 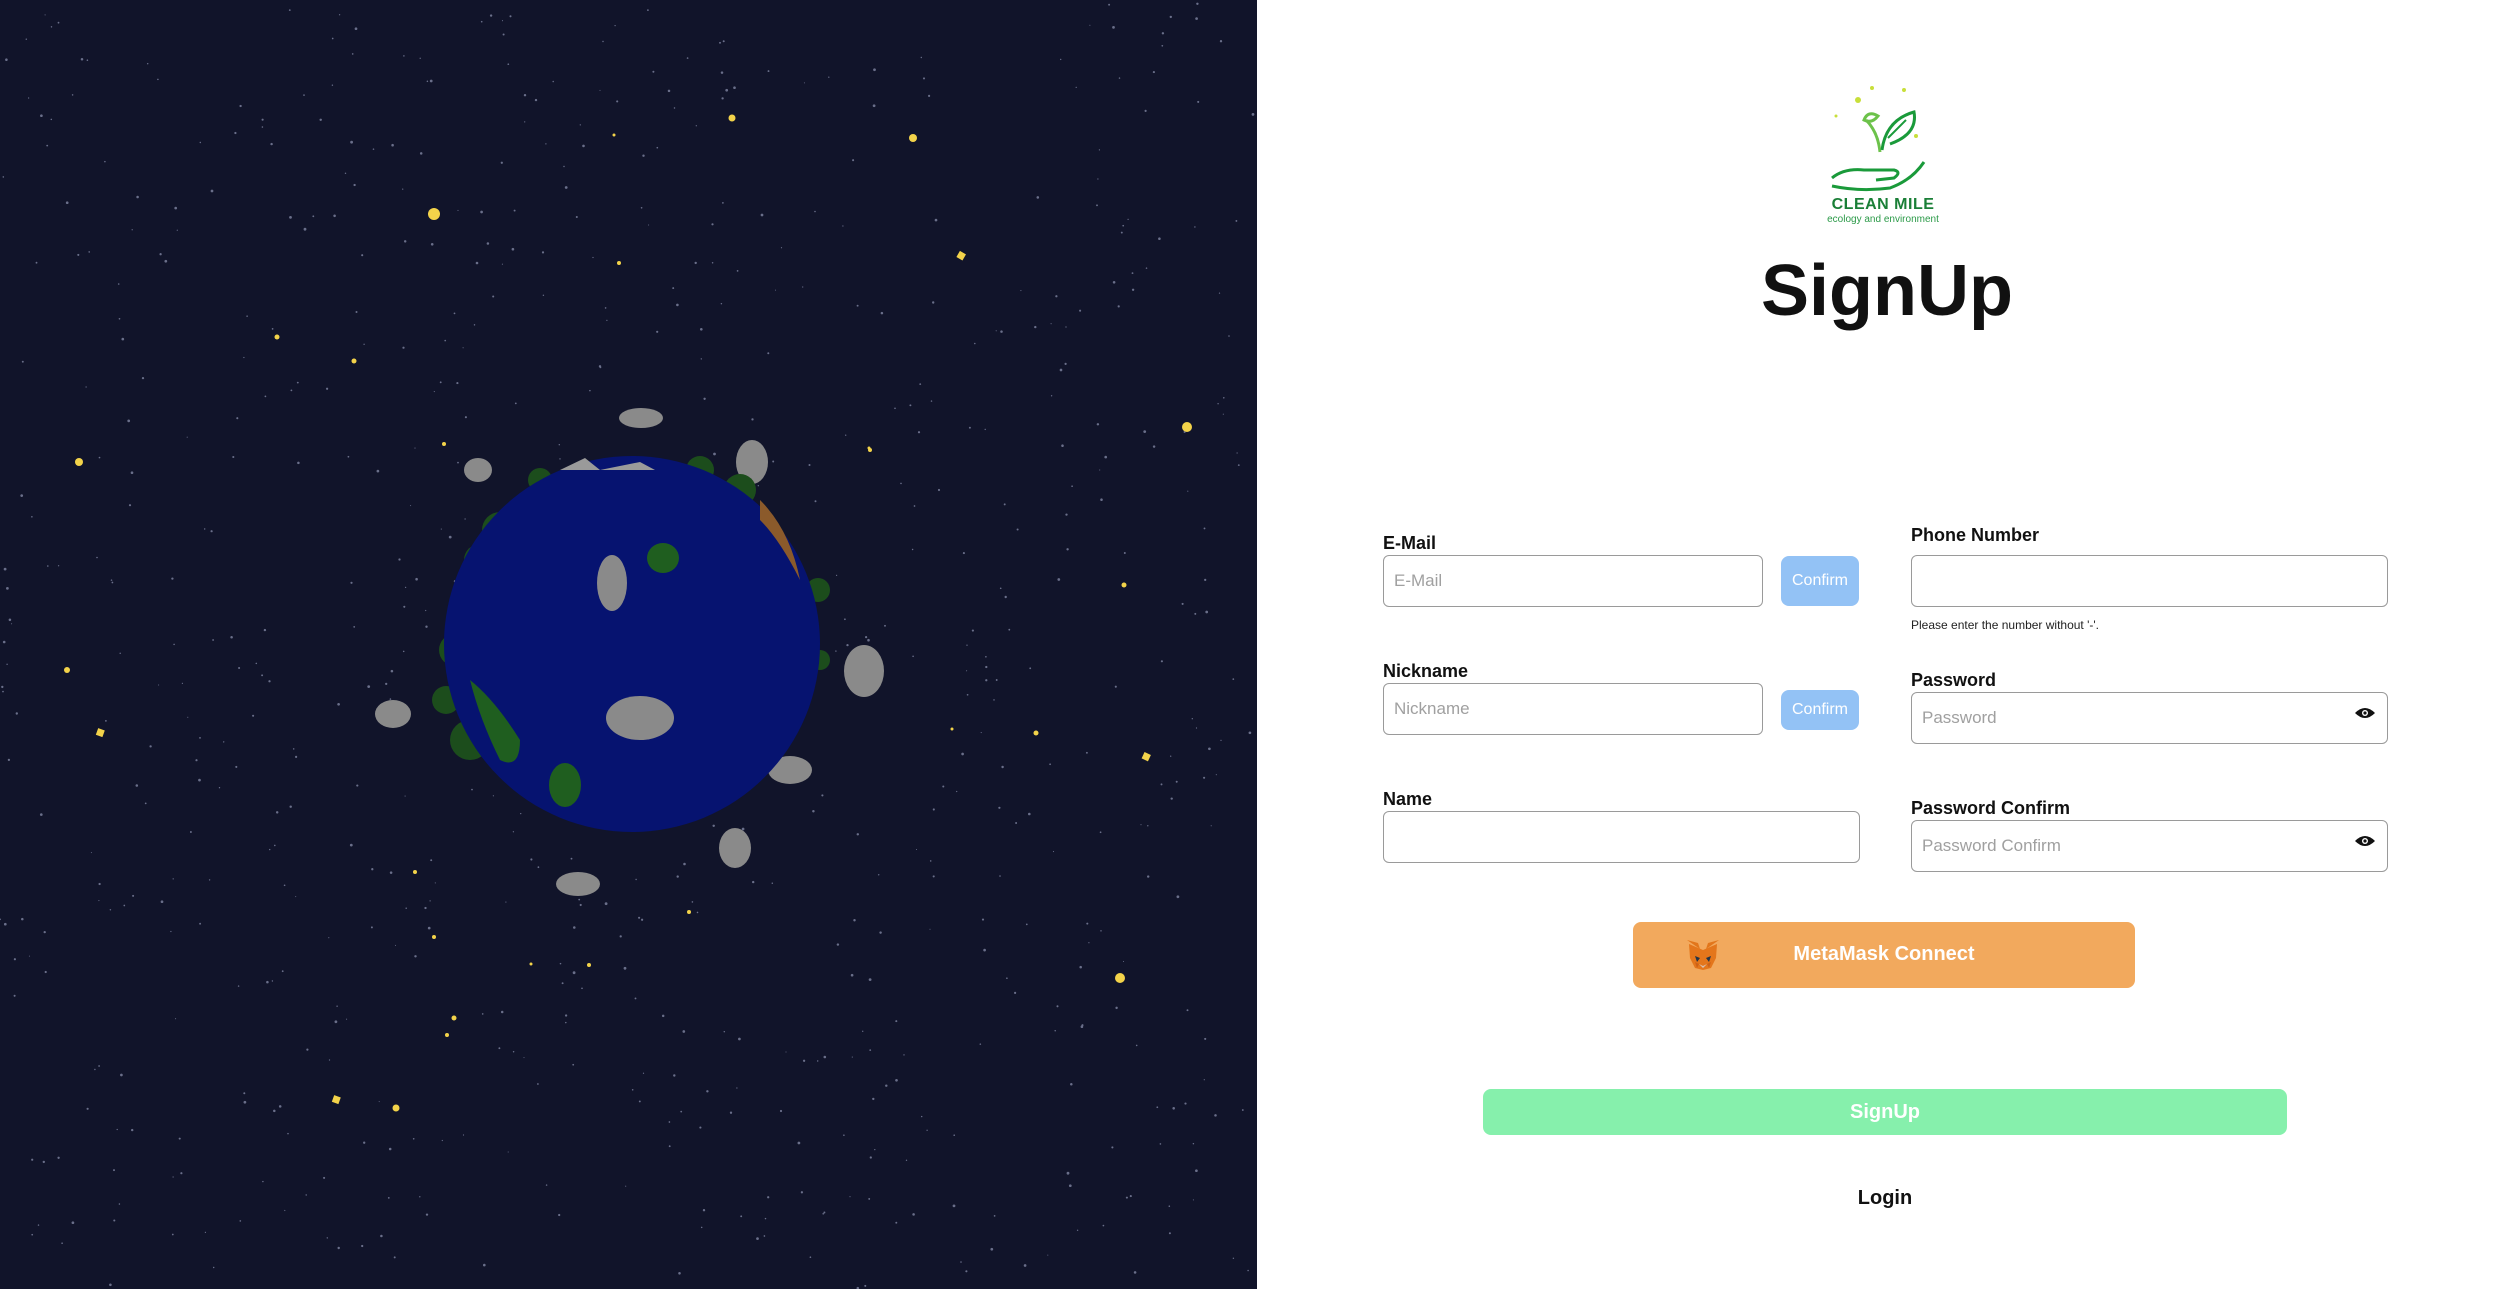 What do you see at coordinates (2149, 581) in the screenshot?
I see `phone-input` at bounding box center [2149, 581].